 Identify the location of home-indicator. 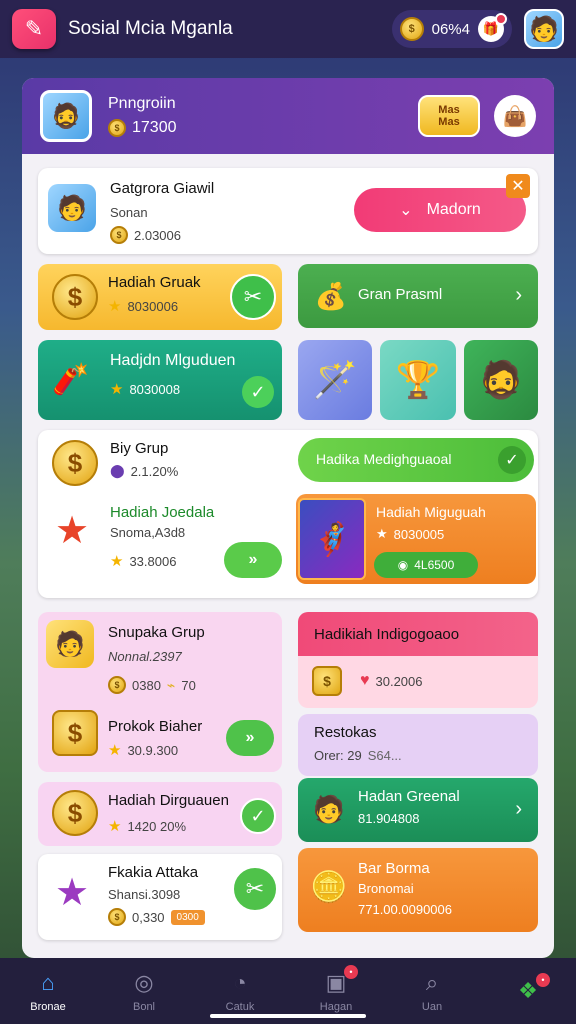
(288, 1016).